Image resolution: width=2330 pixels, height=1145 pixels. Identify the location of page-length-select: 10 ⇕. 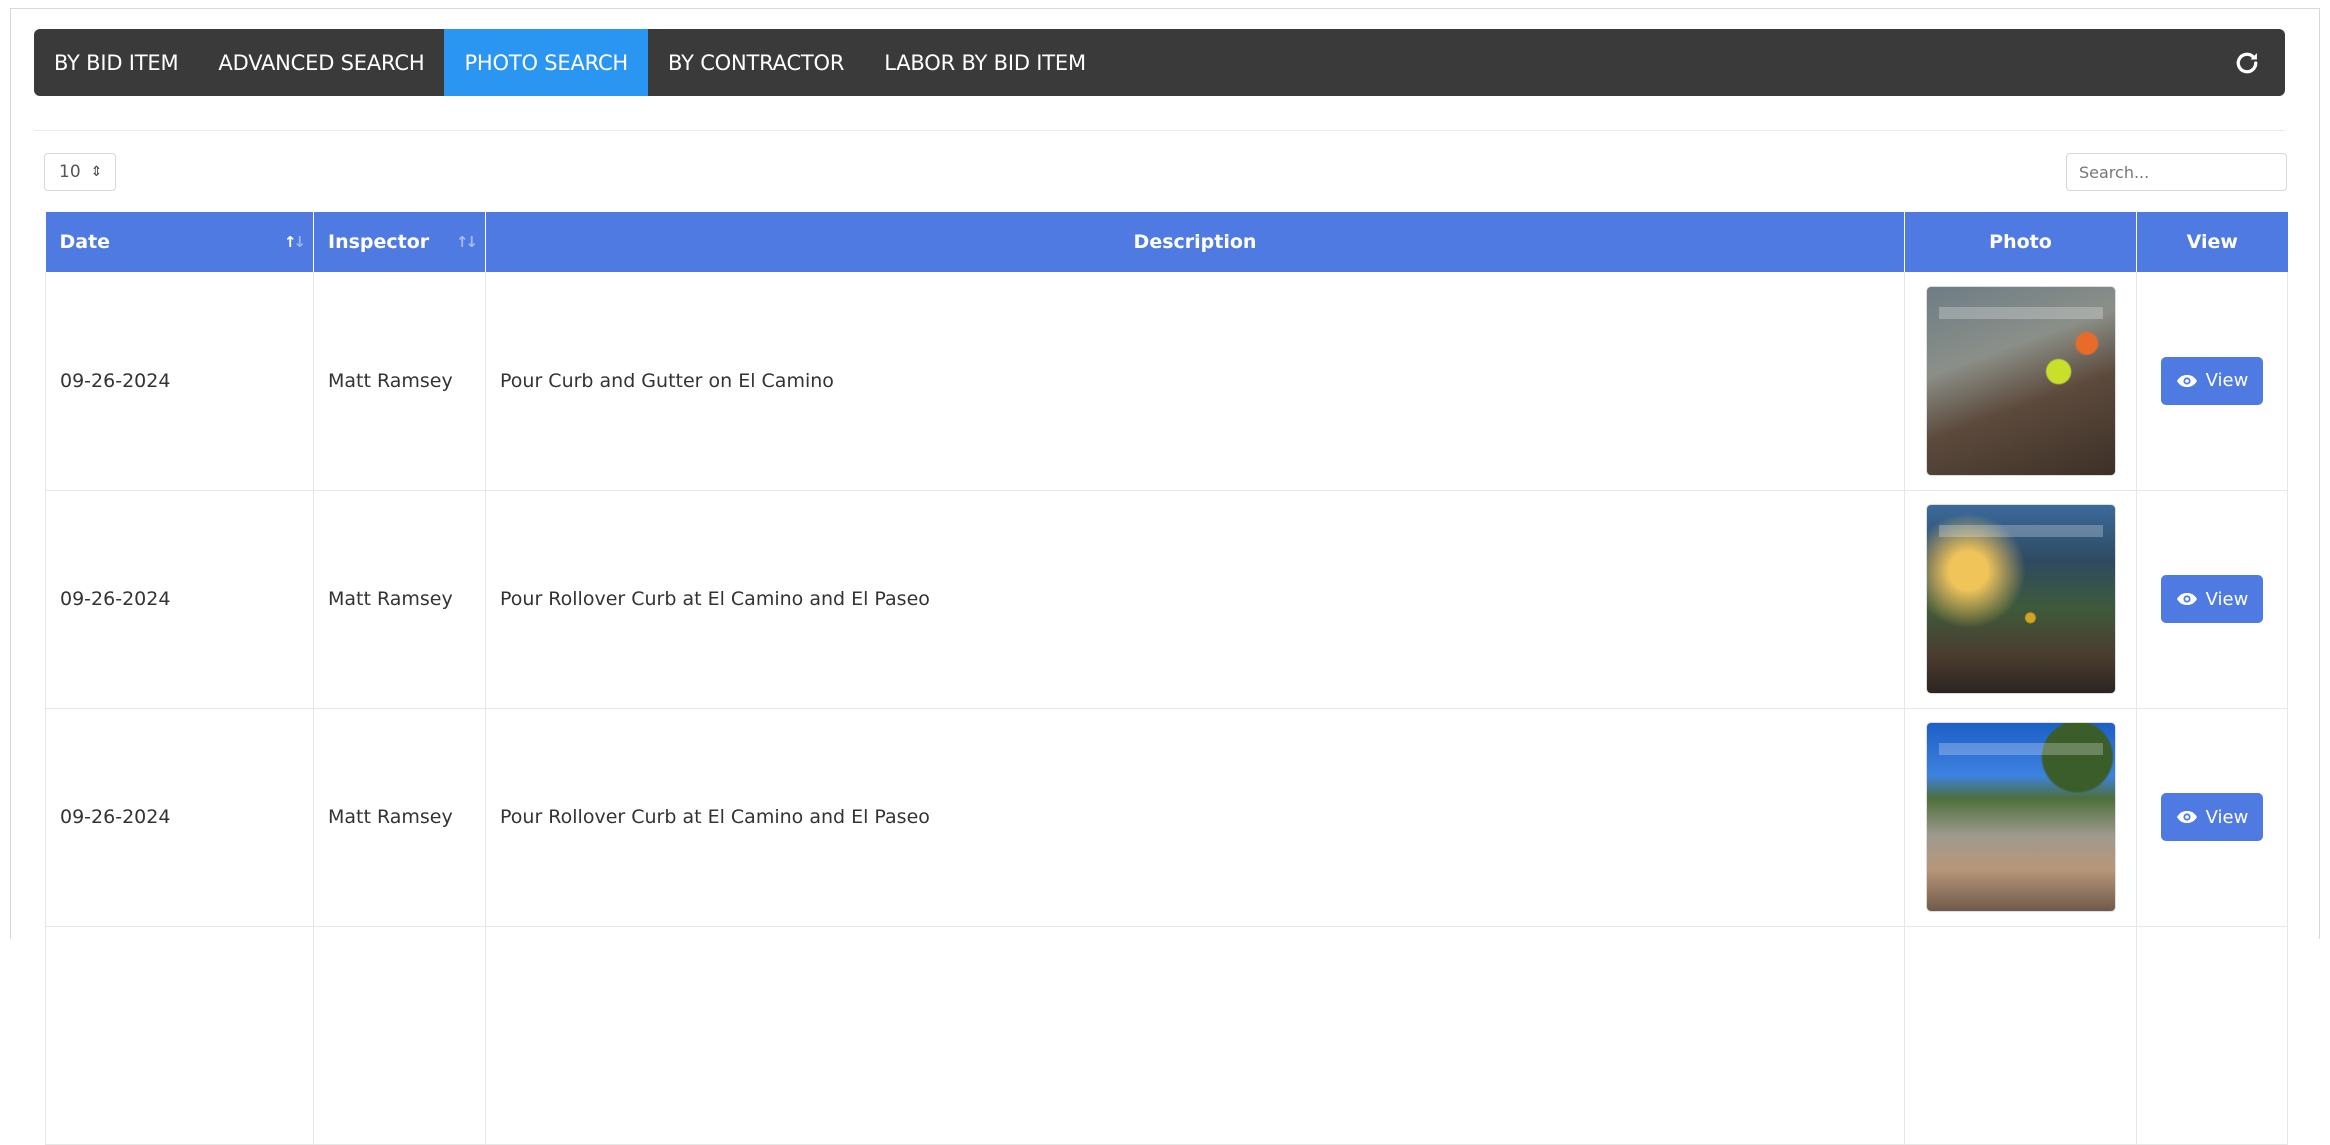
(80, 172).